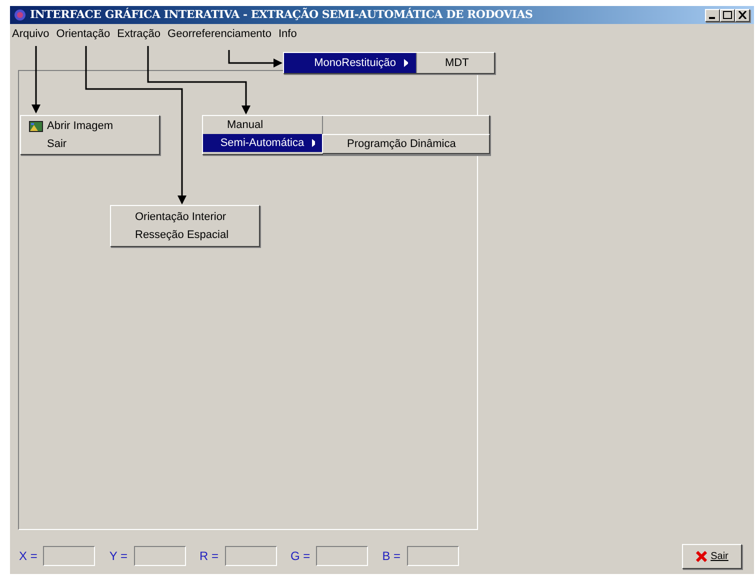 The image size is (756, 578). I want to click on exit-button: Sair, so click(712, 556).